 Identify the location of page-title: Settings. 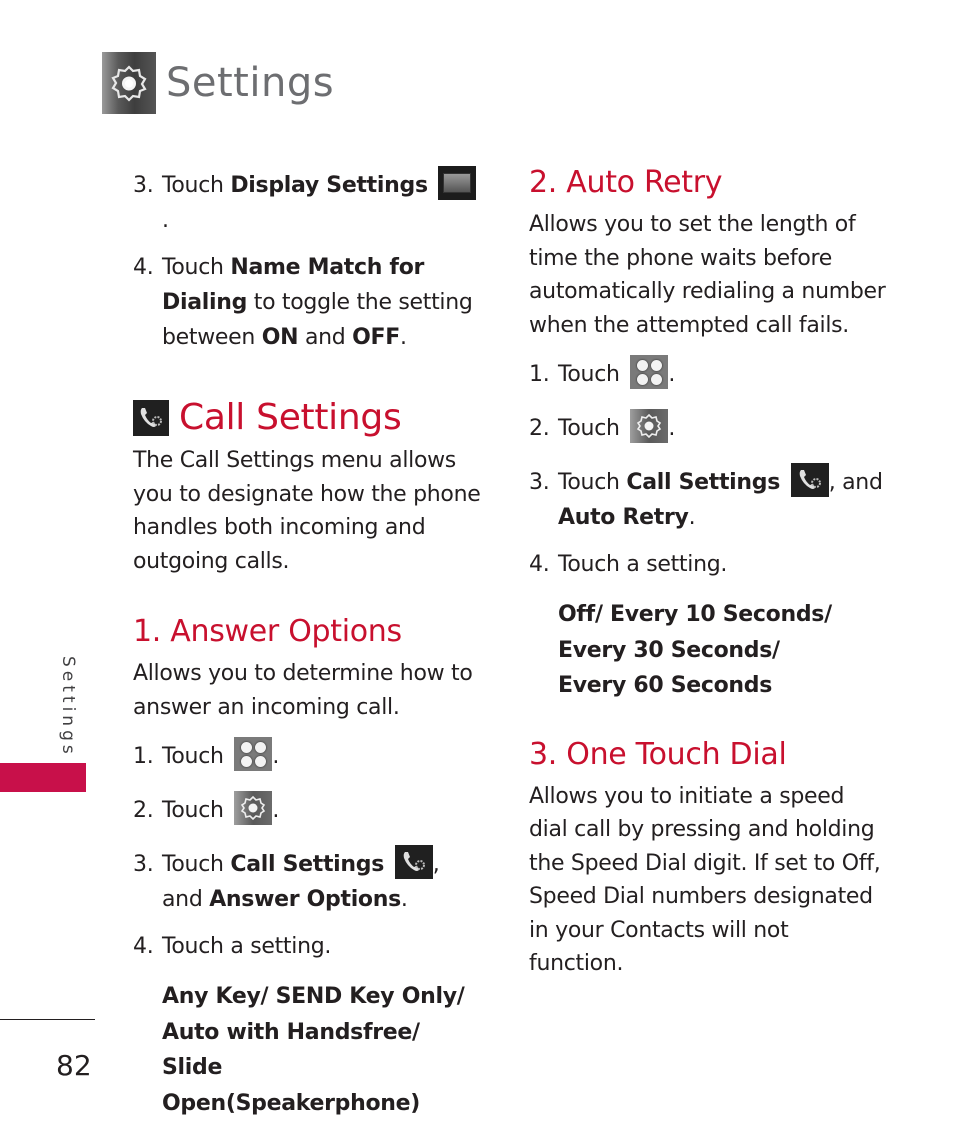
(250, 83).